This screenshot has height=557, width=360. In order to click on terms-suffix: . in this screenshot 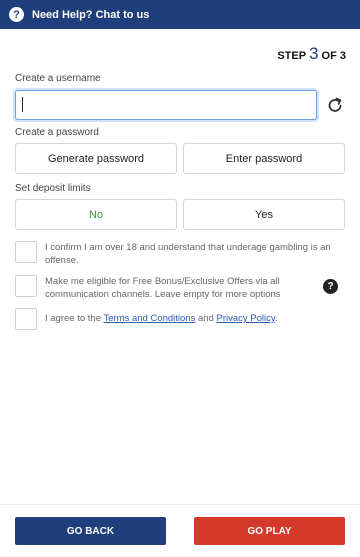, I will do `click(276, 318)`.